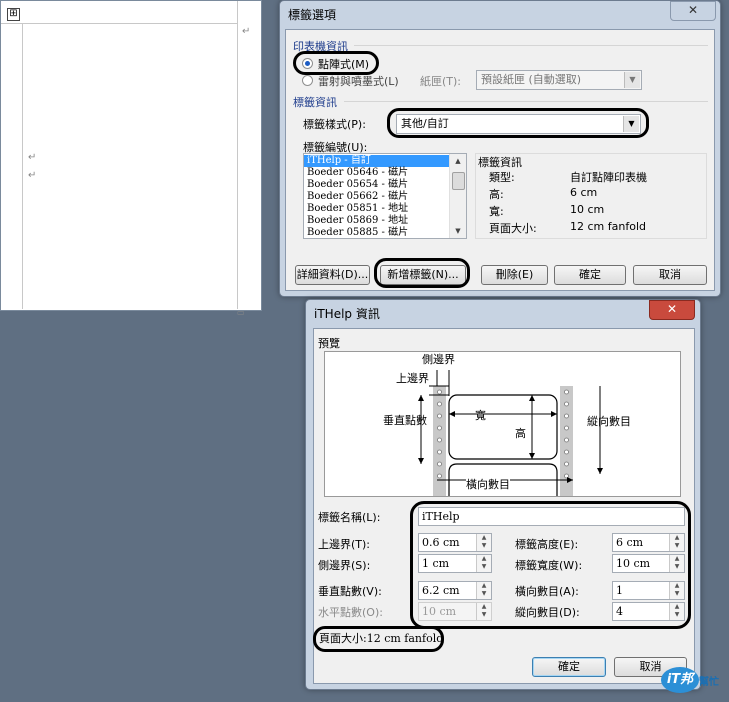  I want to click on vertical-pitch-spinner: 6.2 cm ▲ ▼, so click(455, 590).